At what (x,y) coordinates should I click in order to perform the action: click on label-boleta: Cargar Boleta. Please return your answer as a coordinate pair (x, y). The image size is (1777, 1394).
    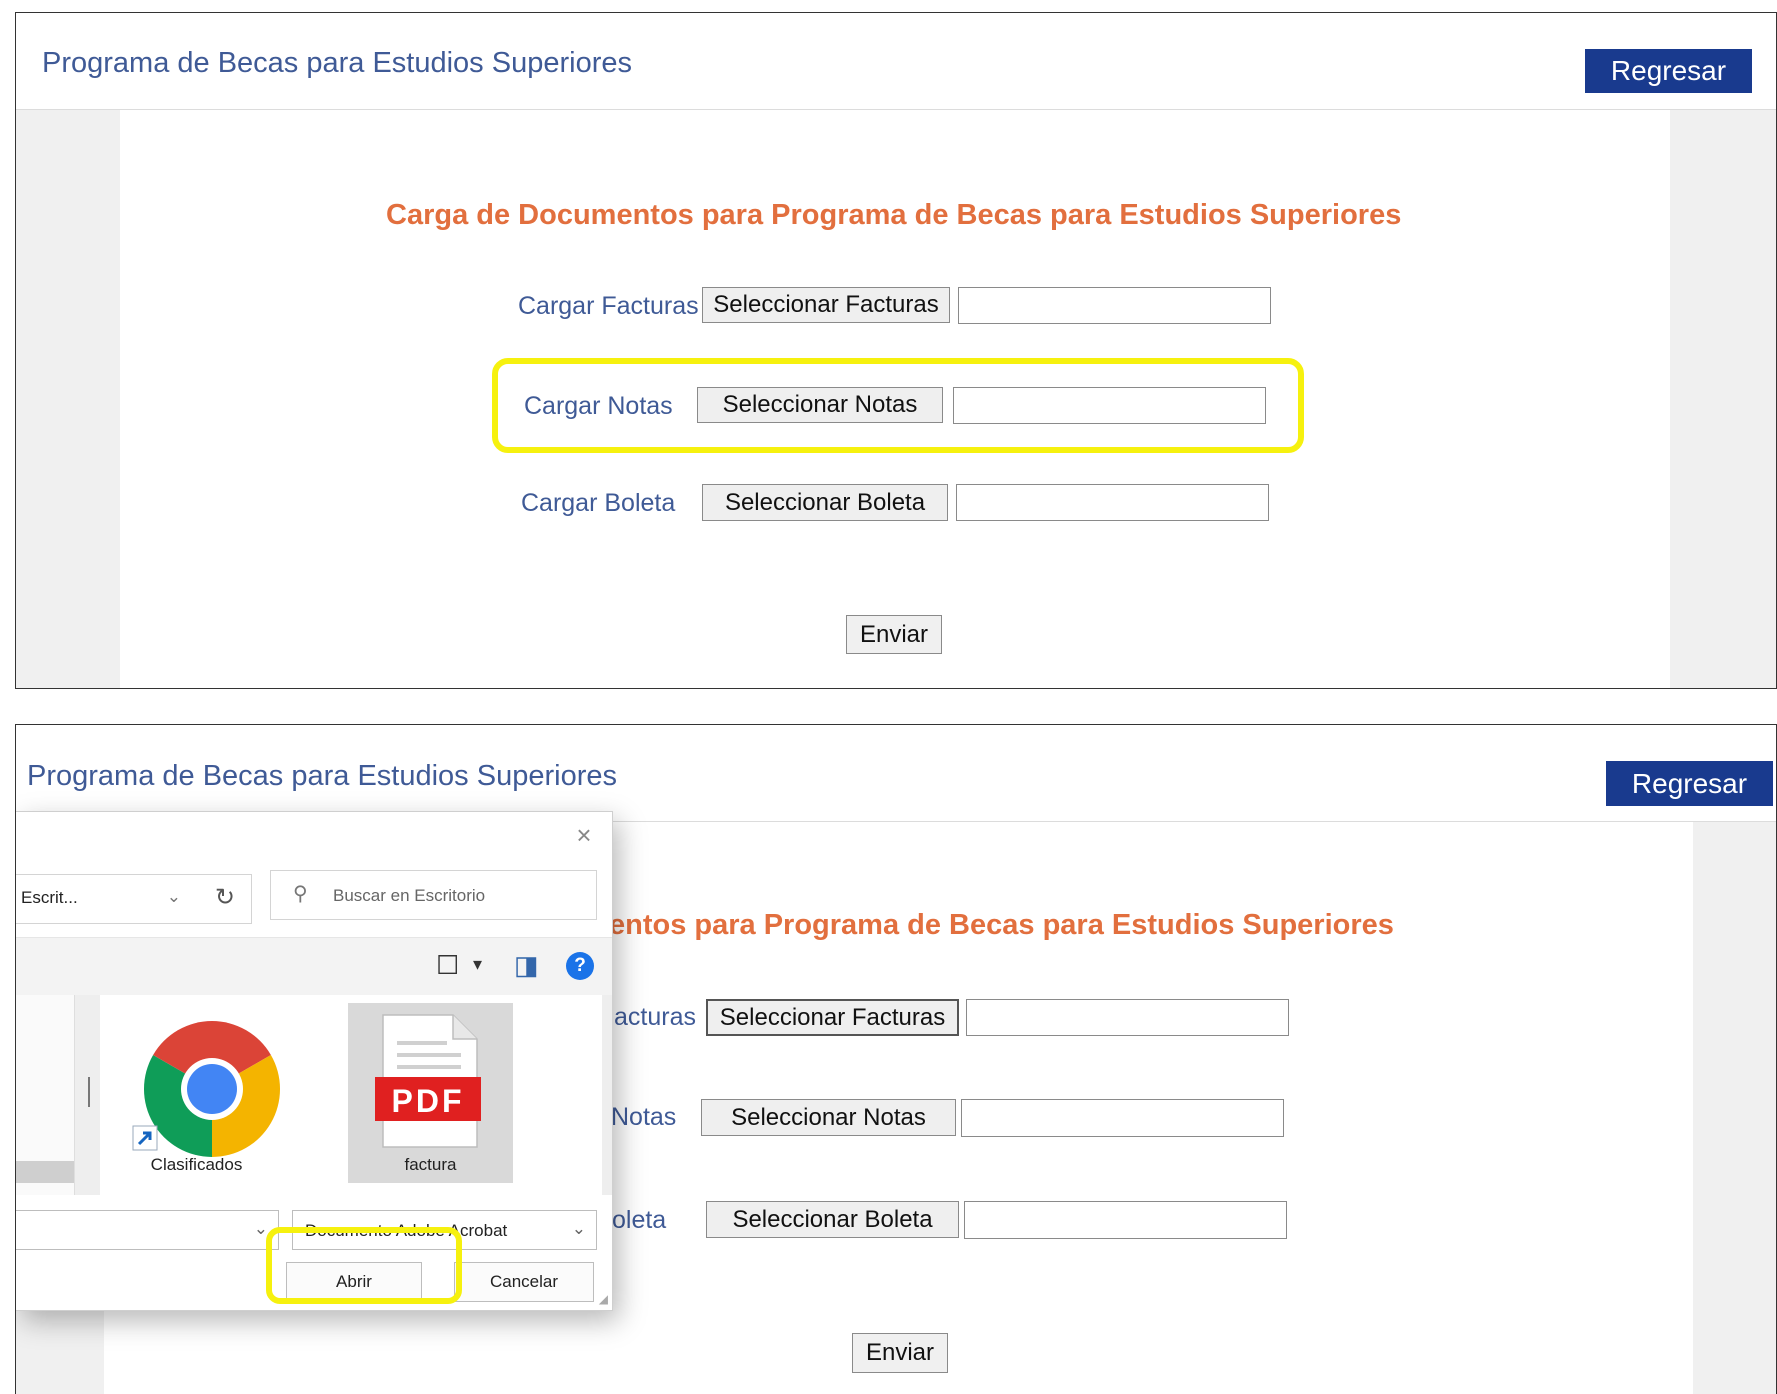
    Looking at the image, I should click on (598, 503).